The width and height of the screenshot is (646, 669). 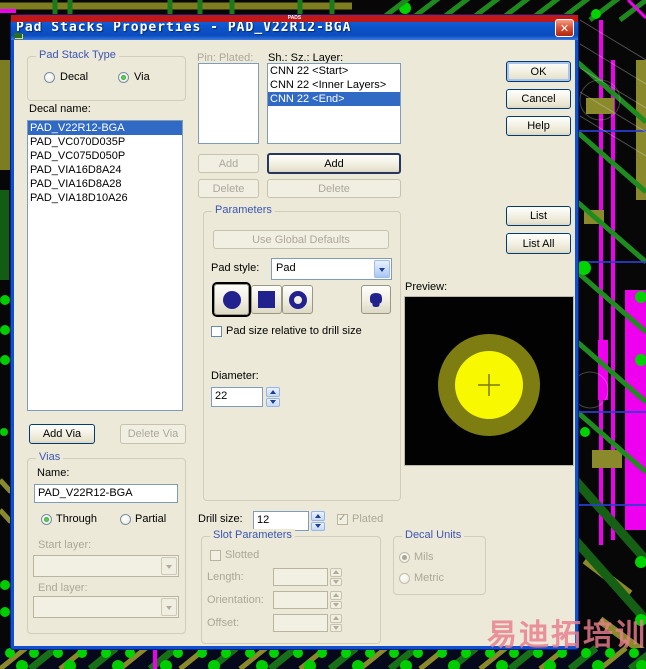 What do you see at coordinates (426, 287) in the screenshot?
I see `preview-label: Preview:` at bounding box center [426, 287].